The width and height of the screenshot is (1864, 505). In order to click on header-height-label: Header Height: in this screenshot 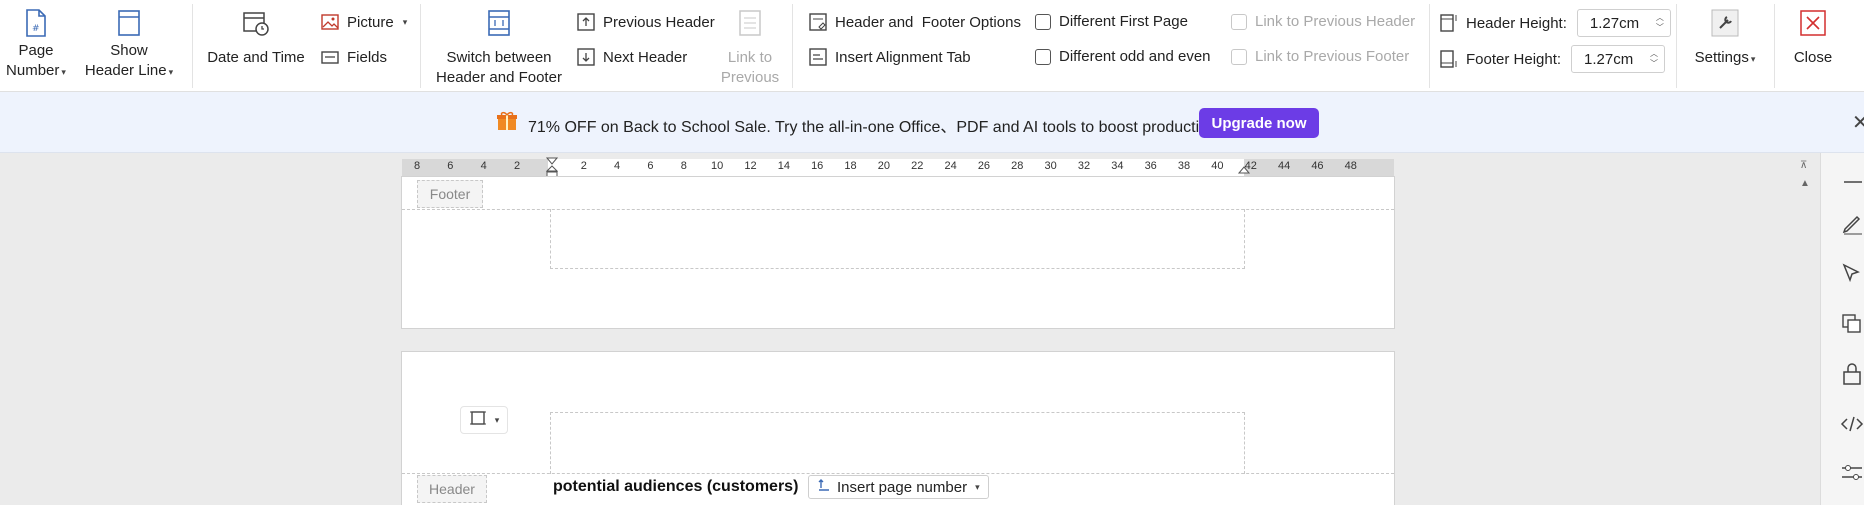, I will do `click(1516, 23)`.